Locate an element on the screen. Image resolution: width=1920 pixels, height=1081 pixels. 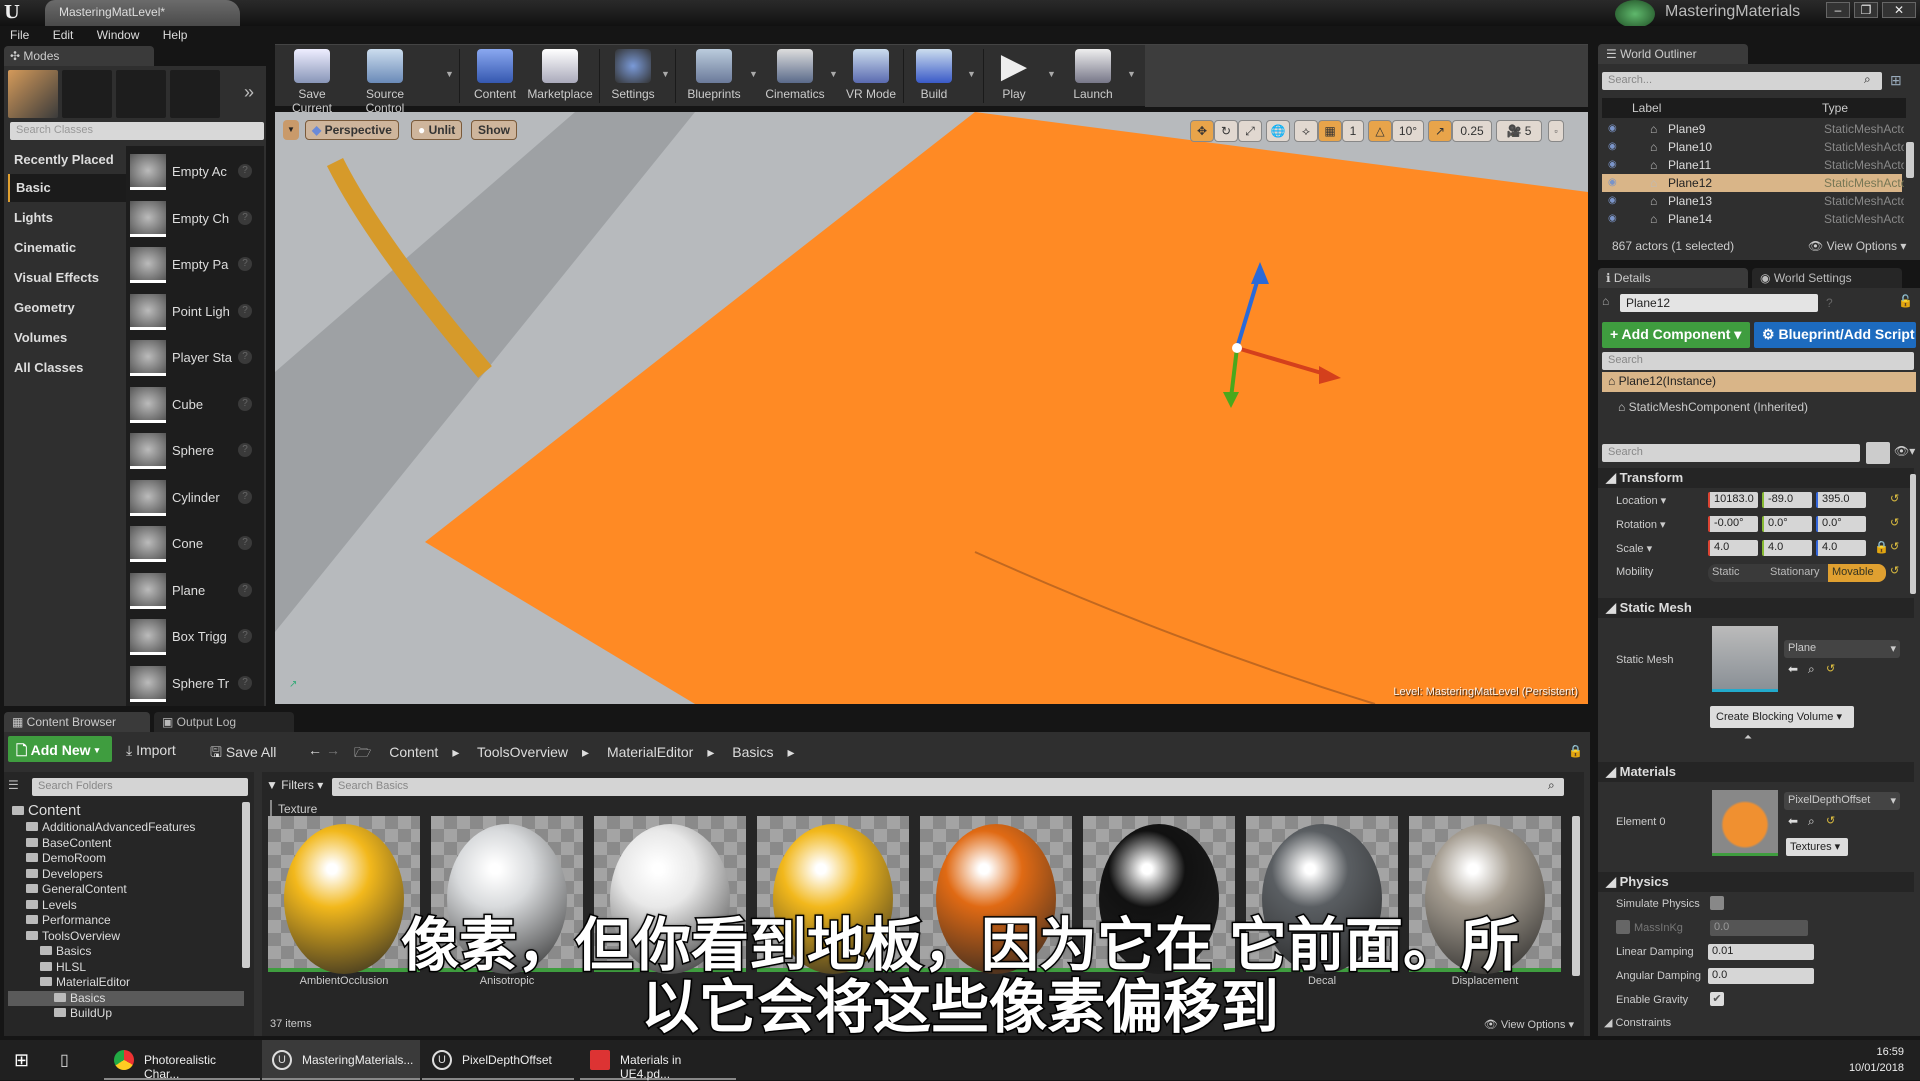
folder-tree-item: ToolsOverview is located at coordinates (126, 937).